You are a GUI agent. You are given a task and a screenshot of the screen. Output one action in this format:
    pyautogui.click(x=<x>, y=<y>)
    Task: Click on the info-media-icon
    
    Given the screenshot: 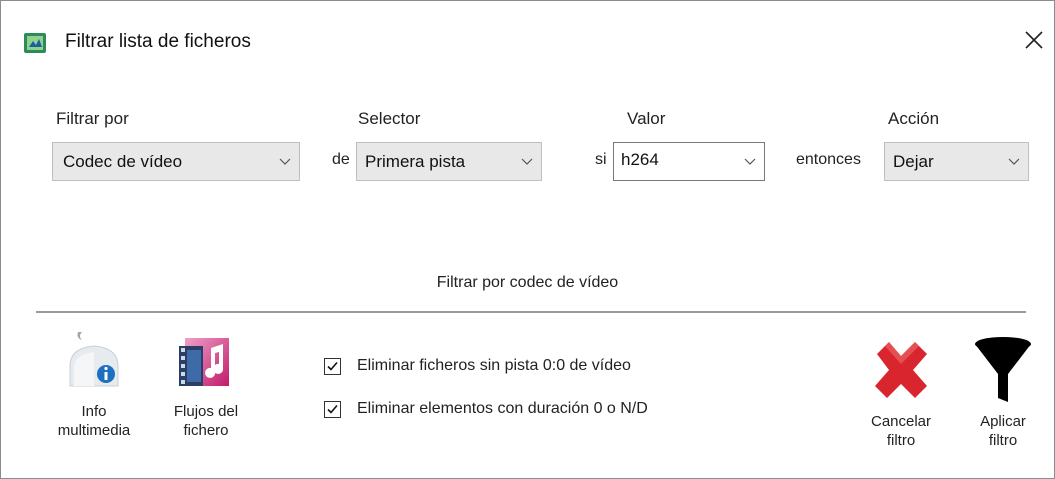 What is the action you would take?
    pyautogui.click(x=94, y=359)
    